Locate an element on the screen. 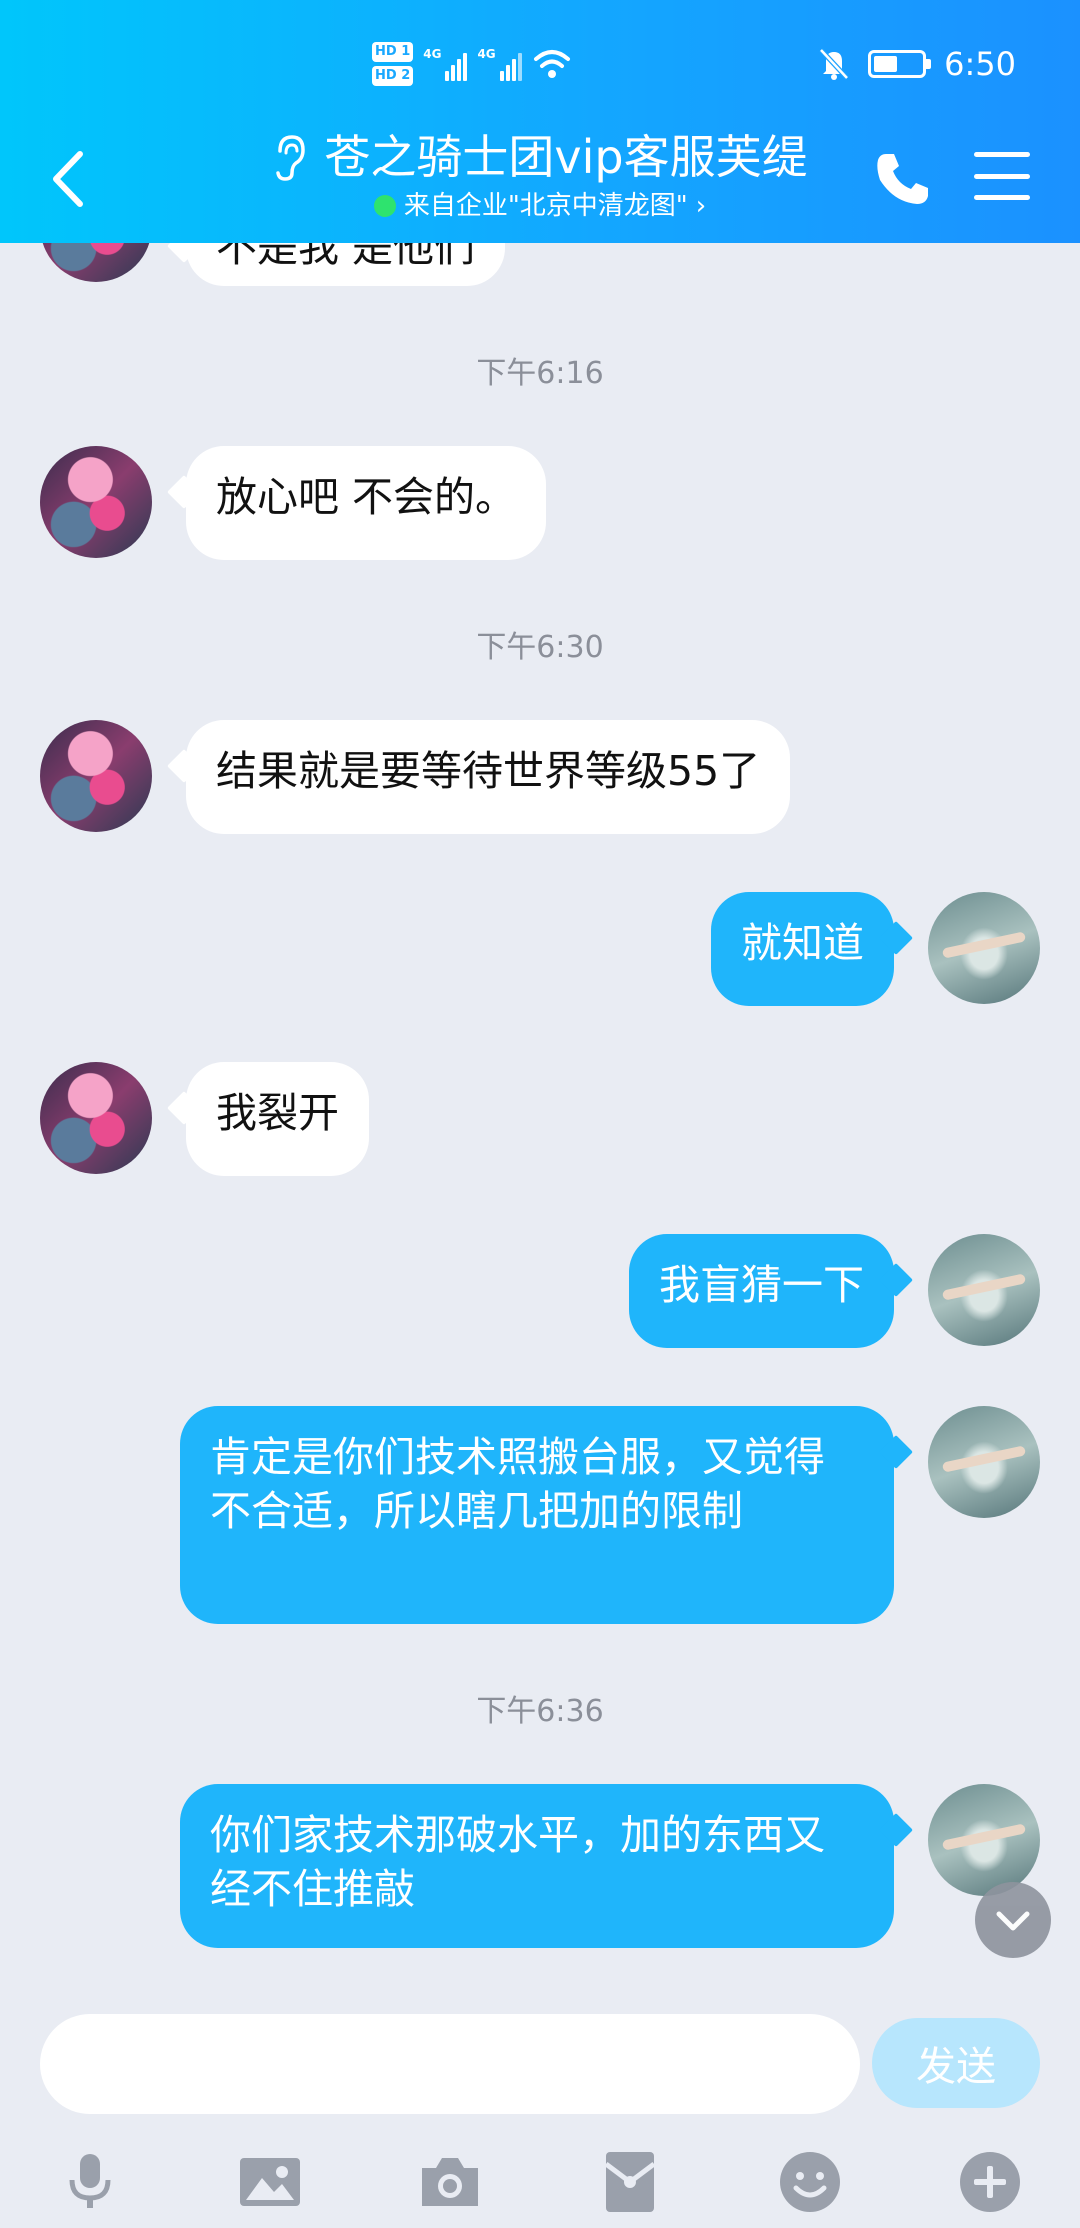 The image size is (1080, 2228). status-bar: HD 1 HD 2 4G 4G 6:50 is located at coordinates (540, 60).